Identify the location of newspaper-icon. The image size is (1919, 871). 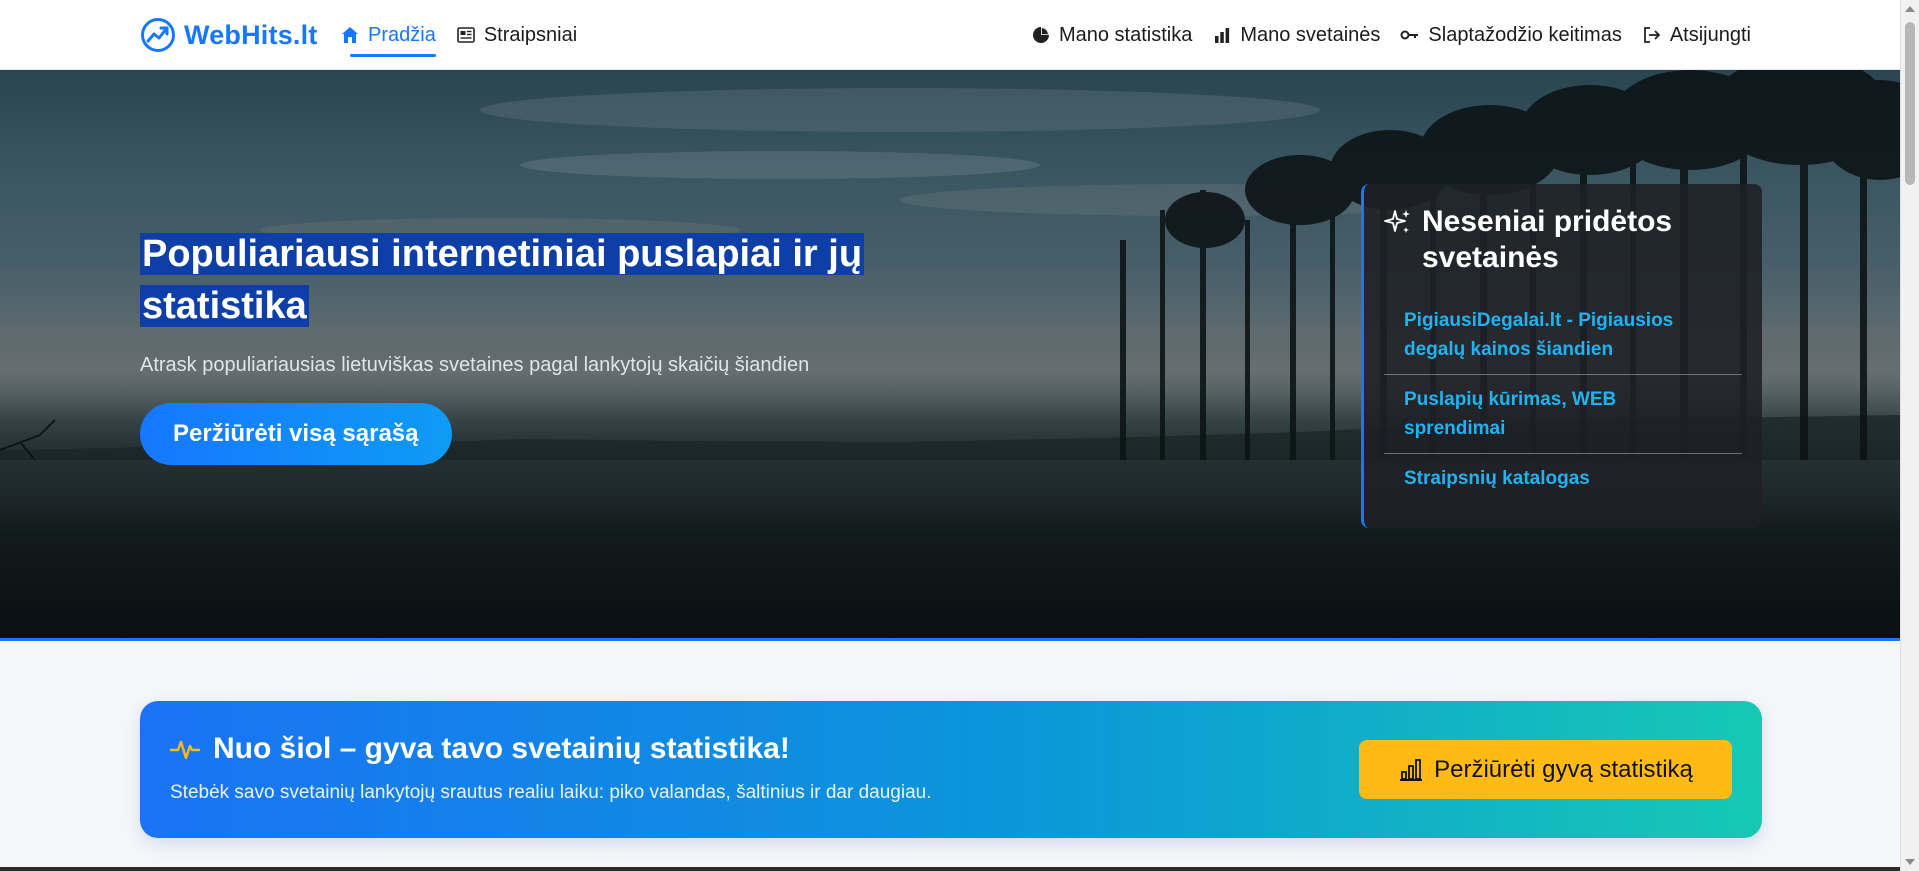
(466, 35).